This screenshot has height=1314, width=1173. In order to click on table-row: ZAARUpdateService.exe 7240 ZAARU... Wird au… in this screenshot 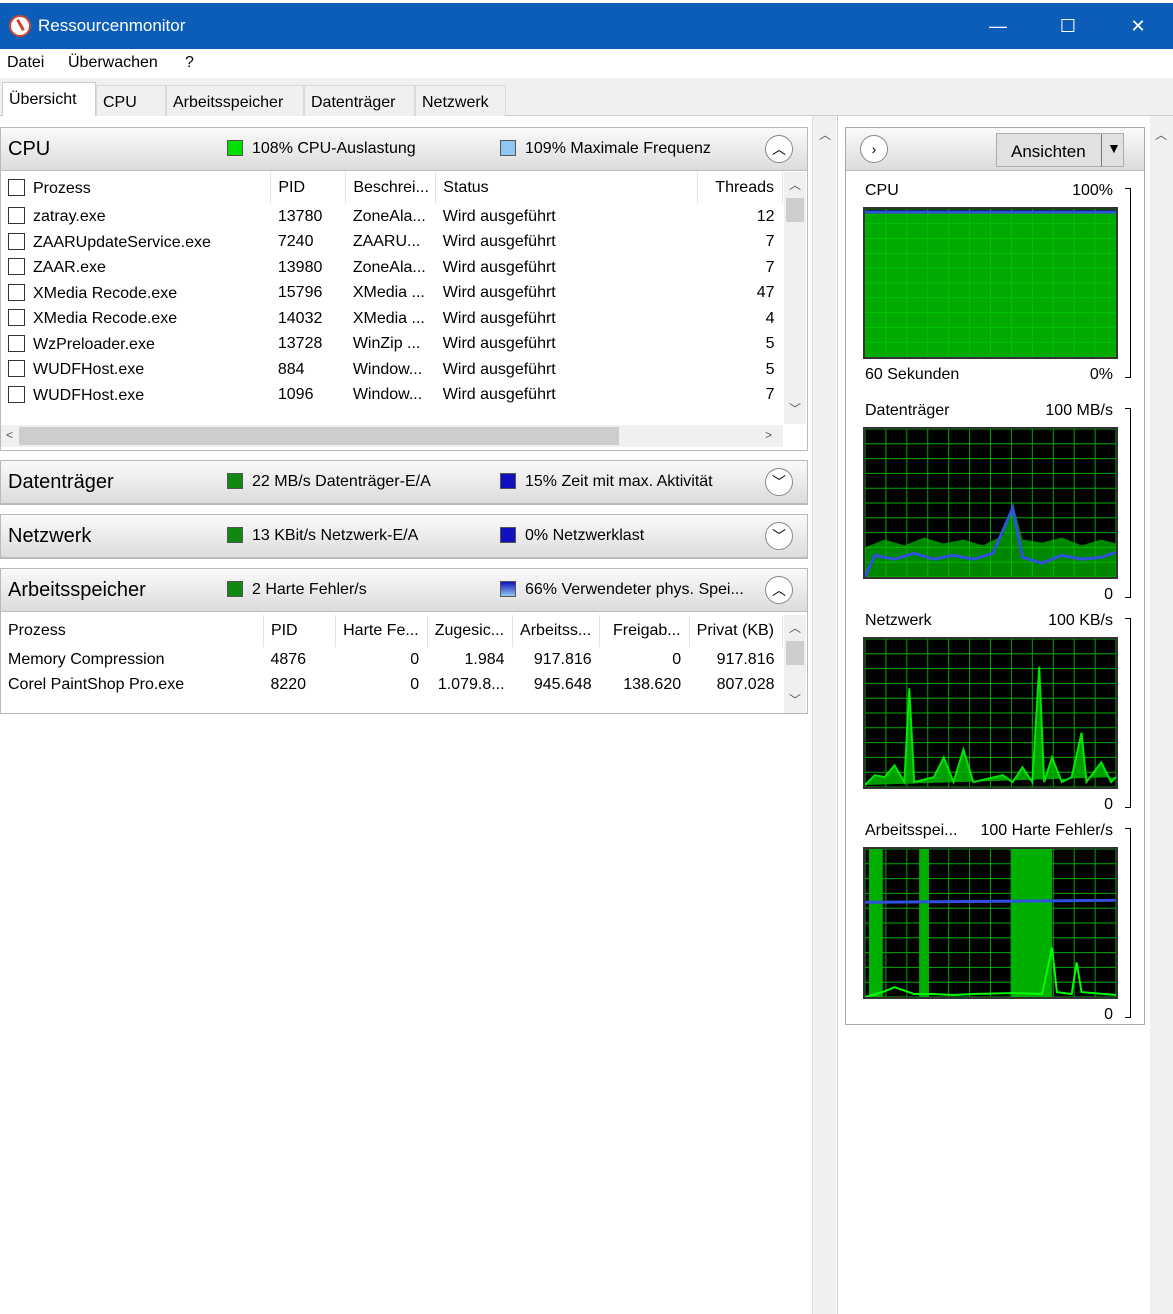, I will do `click(392, 243)`.